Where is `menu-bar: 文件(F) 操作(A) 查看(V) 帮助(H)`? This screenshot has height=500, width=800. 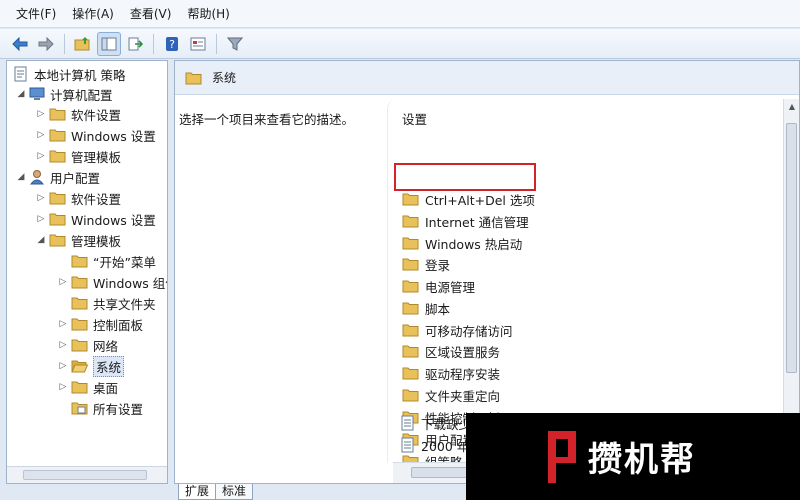 menu-bar: 文件(F) 操作(A) 查看(V) 帮助(H) is located at coordinates (400, 14).